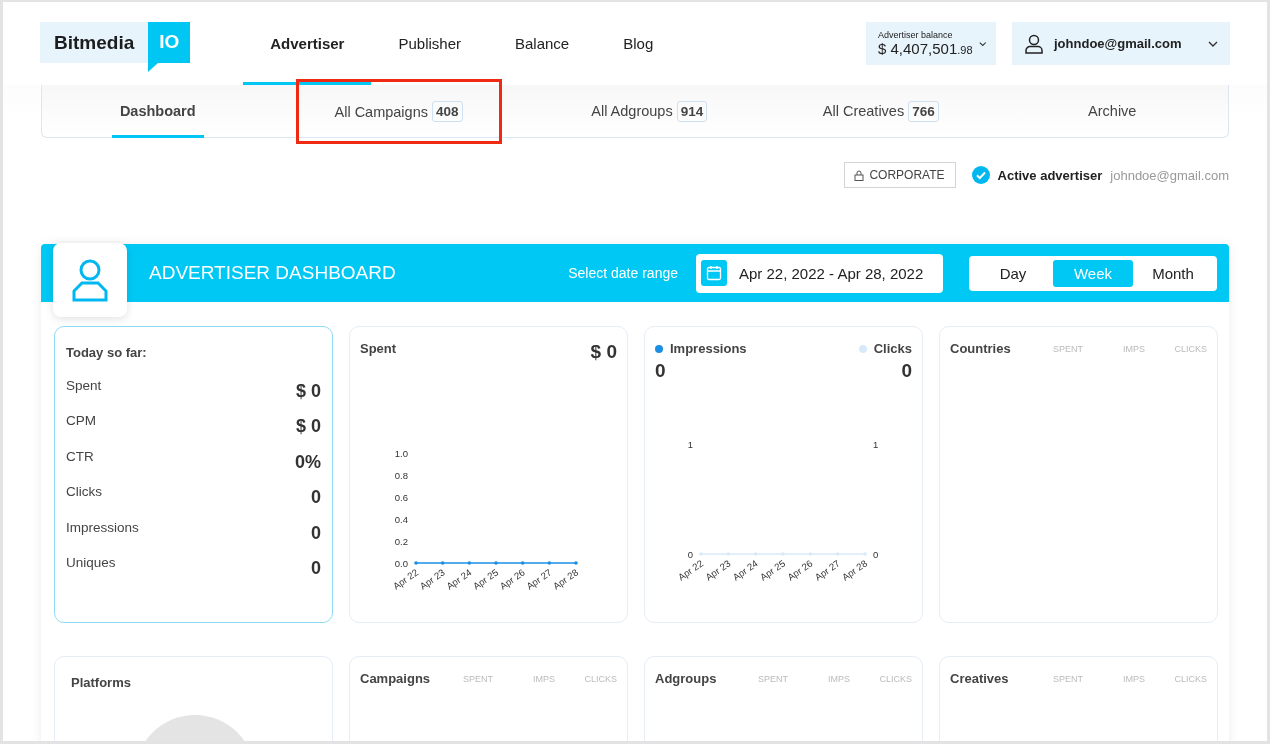  Describe the element at coordinates (169, 47) in the screenshot. I see `logo-badge: IO` at that location.